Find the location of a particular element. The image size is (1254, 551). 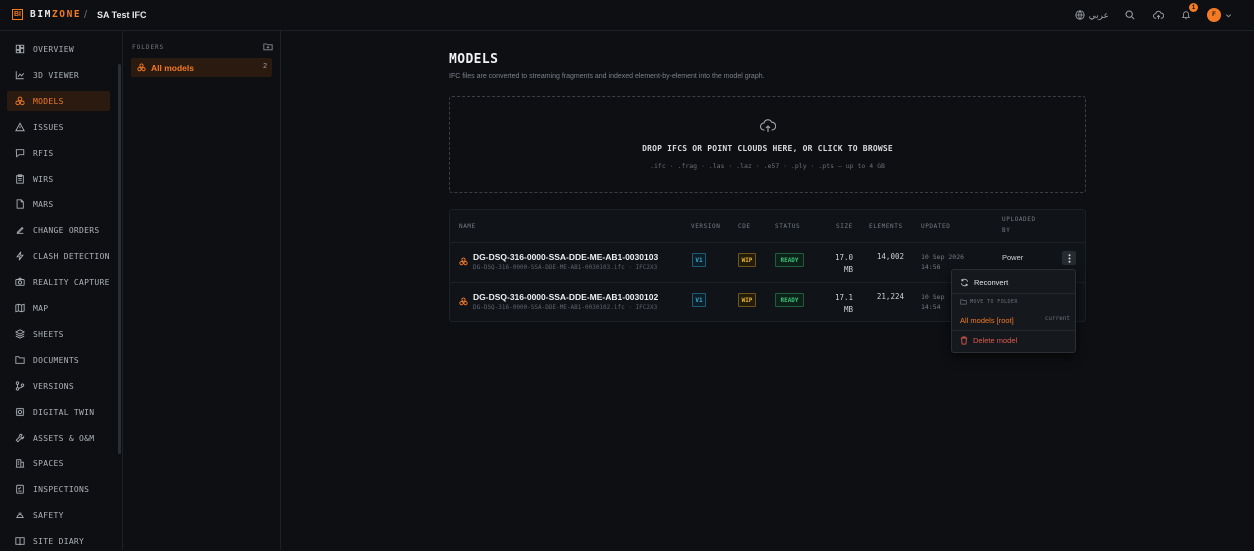

version-badge: V1 is located at coordinates (699, 300).